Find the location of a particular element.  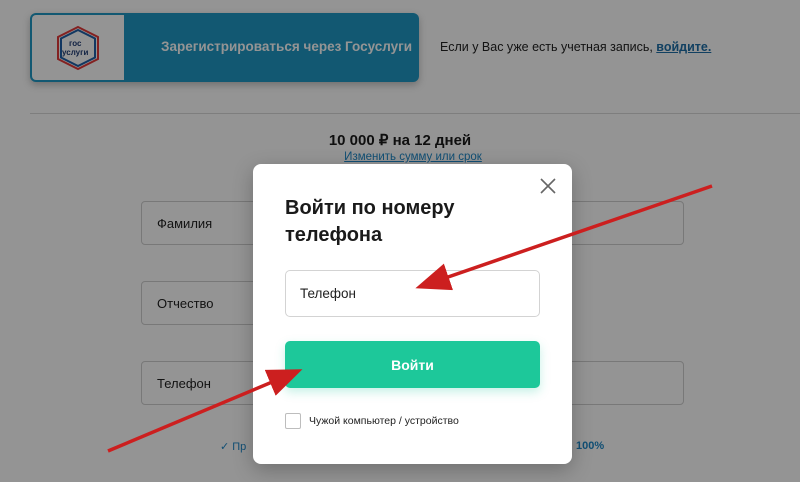

login-button: Войти is located at coordinates (412, 364).